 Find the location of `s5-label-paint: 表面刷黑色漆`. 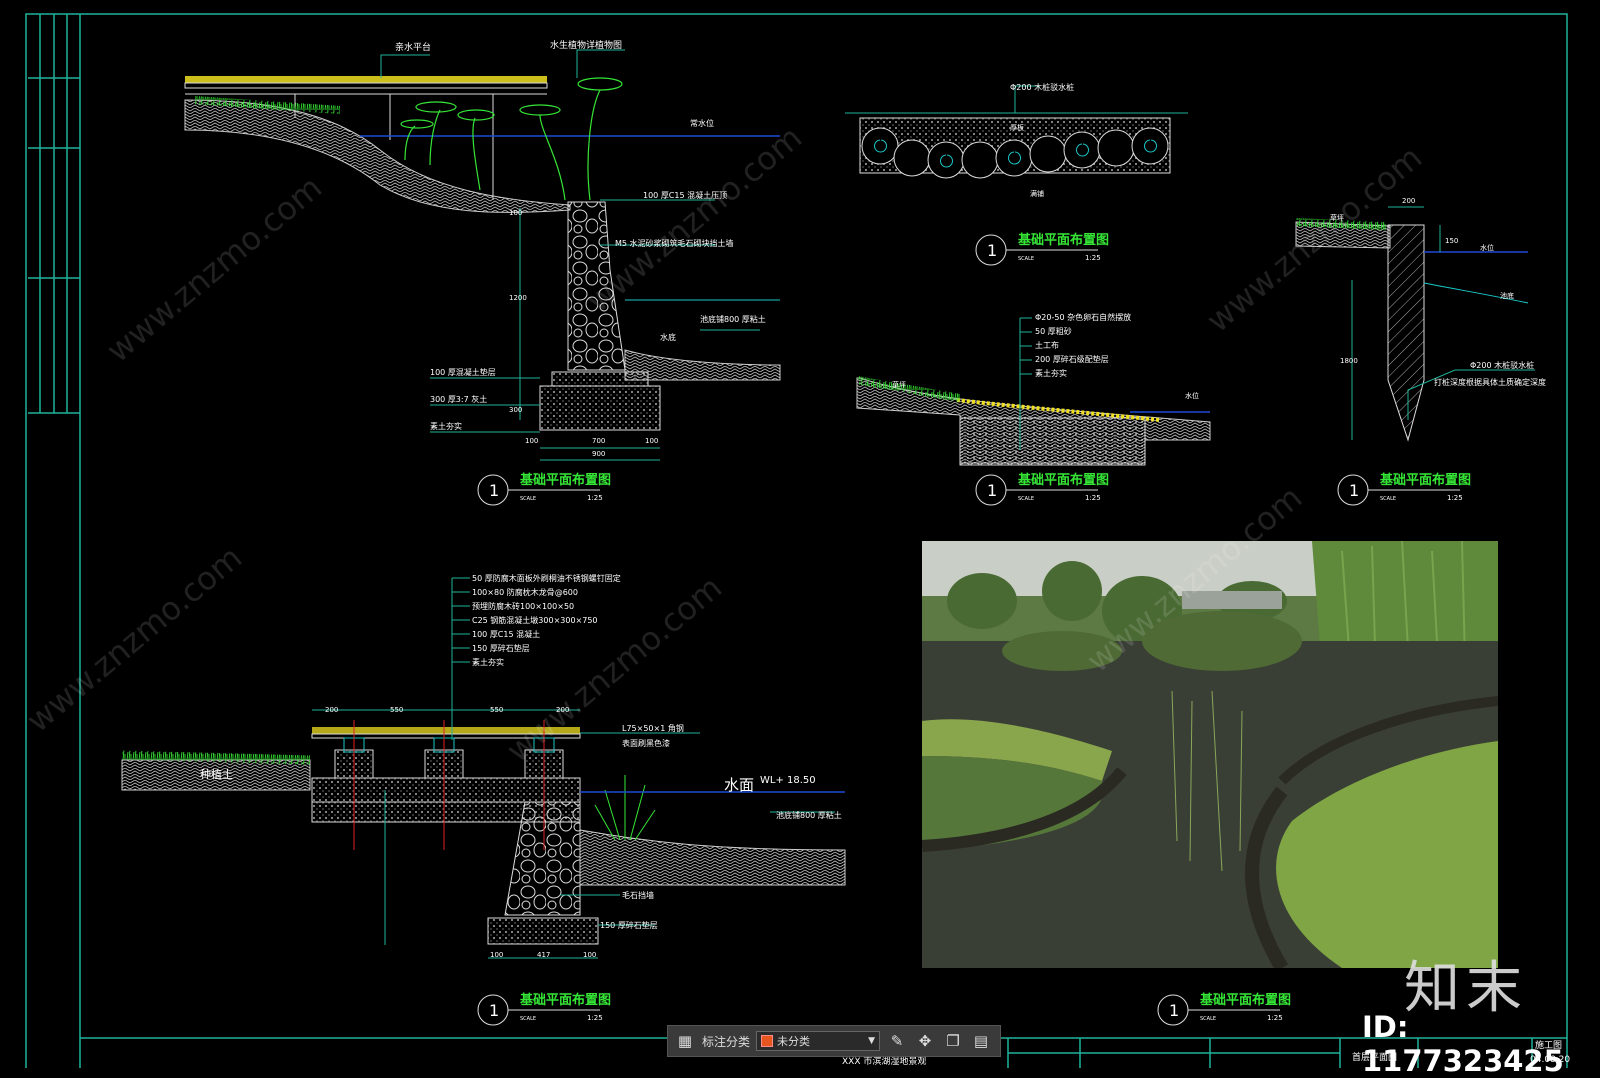

s5-label-paint: 表面刷黑色漆 is located at coordinates (646, 743).